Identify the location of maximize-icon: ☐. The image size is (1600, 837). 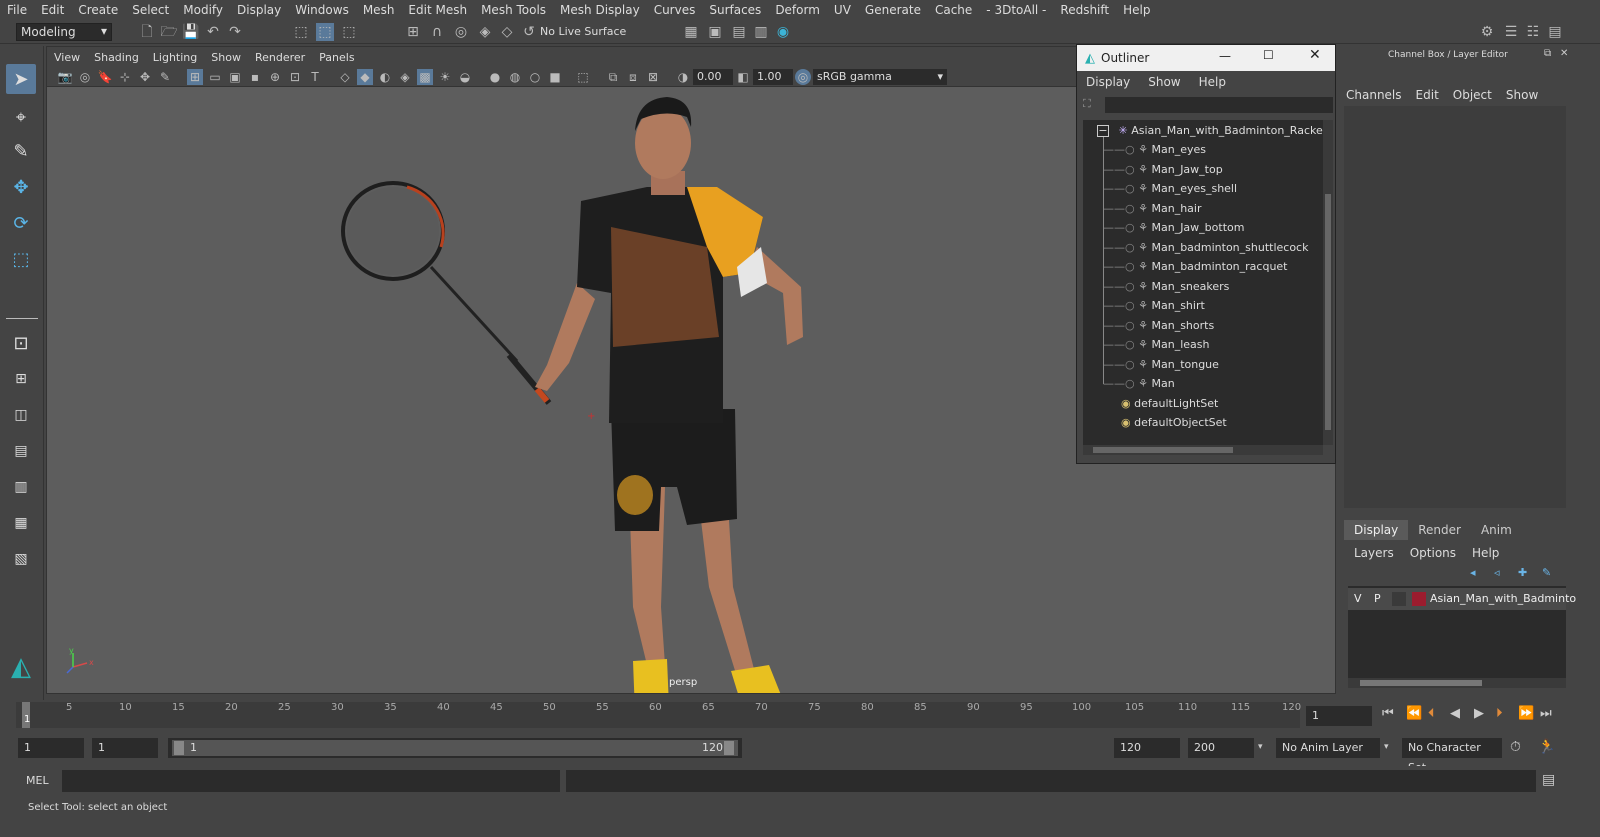
(1268, 55).